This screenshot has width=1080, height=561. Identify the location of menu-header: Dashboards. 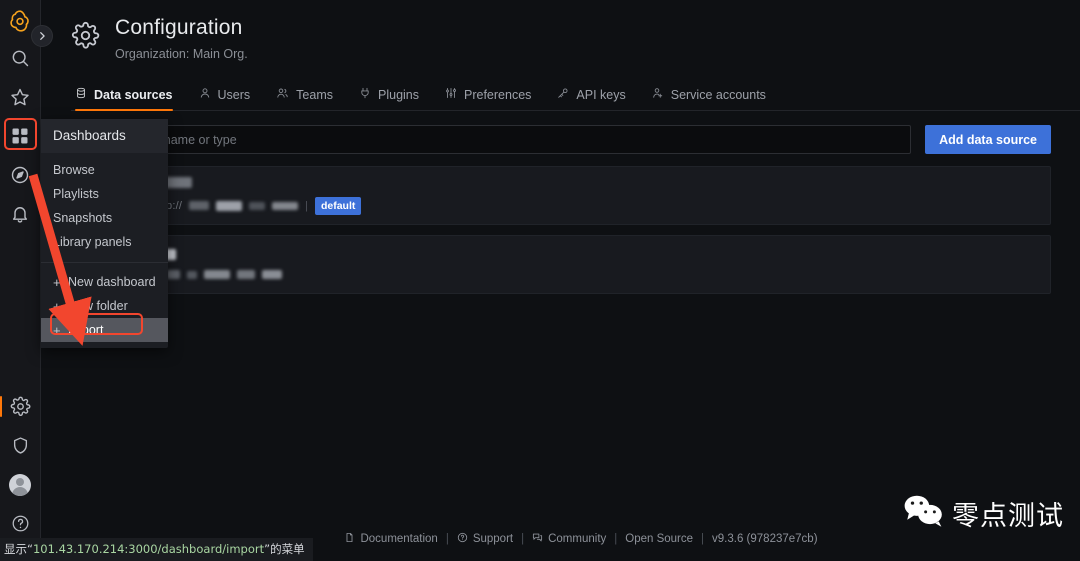
(104, 136).